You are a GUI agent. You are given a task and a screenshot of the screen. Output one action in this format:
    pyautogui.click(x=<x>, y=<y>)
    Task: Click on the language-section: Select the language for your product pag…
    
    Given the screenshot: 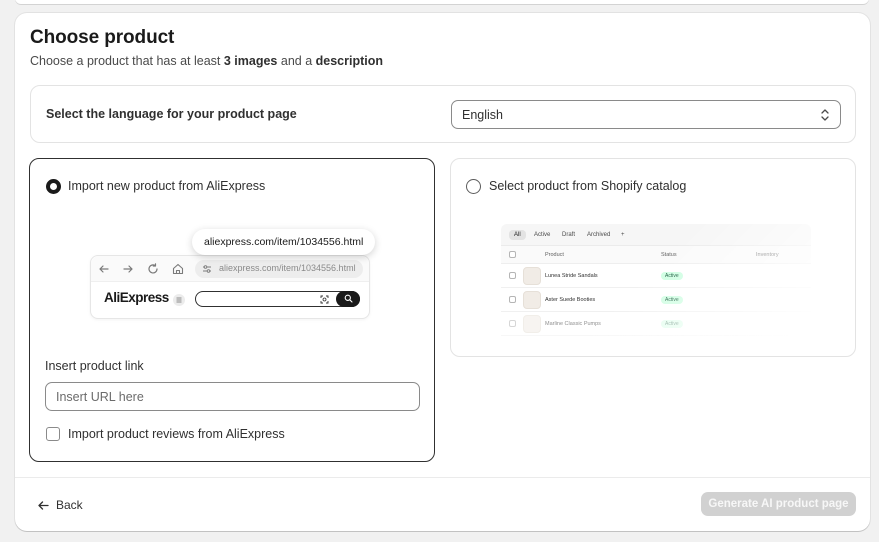 What is the action you would take?
    pyautogui.click(x=443, y=114)
    